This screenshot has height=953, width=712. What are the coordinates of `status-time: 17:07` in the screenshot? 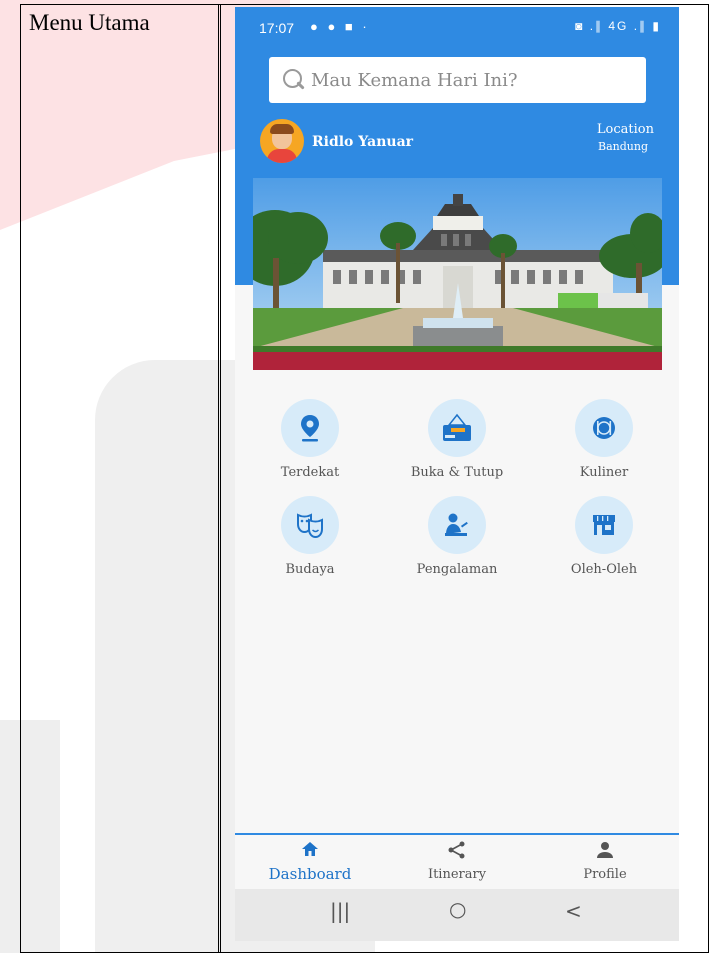 It's located at (277, 28).